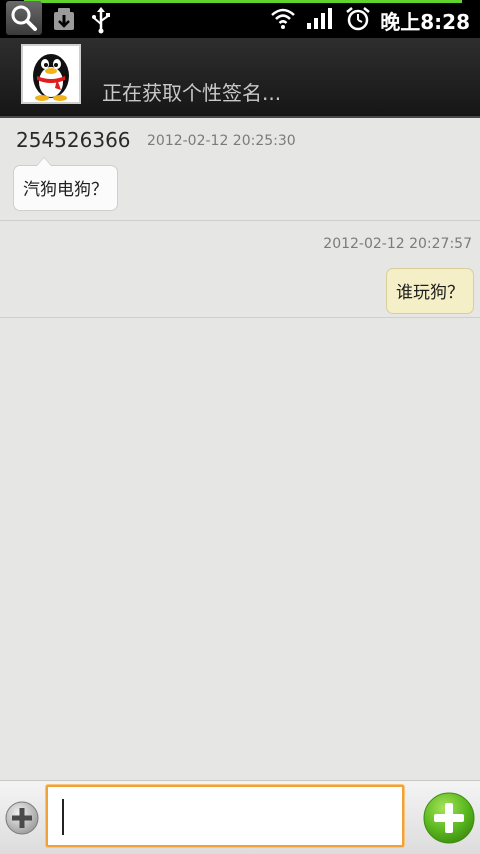  What do you see at coordinates (358, 21) in the screenshot?
I see `alarm-icon` at bounding box center [358, 21].